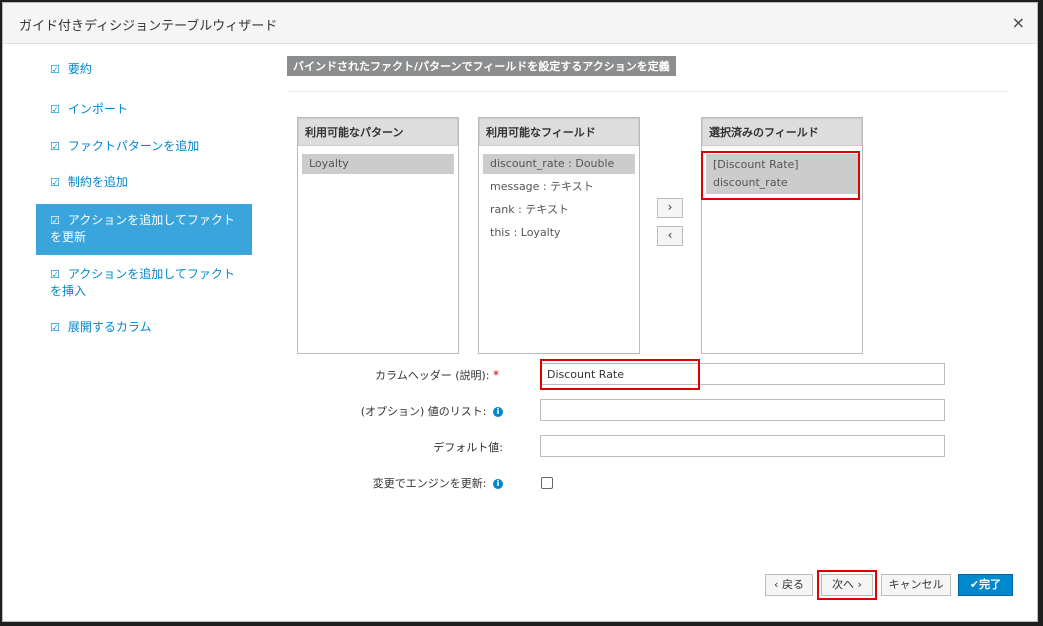  Describe the element at coordinates (468, 447) in the screenshot. I see `default-value-label: デフォルト値:` at that location.